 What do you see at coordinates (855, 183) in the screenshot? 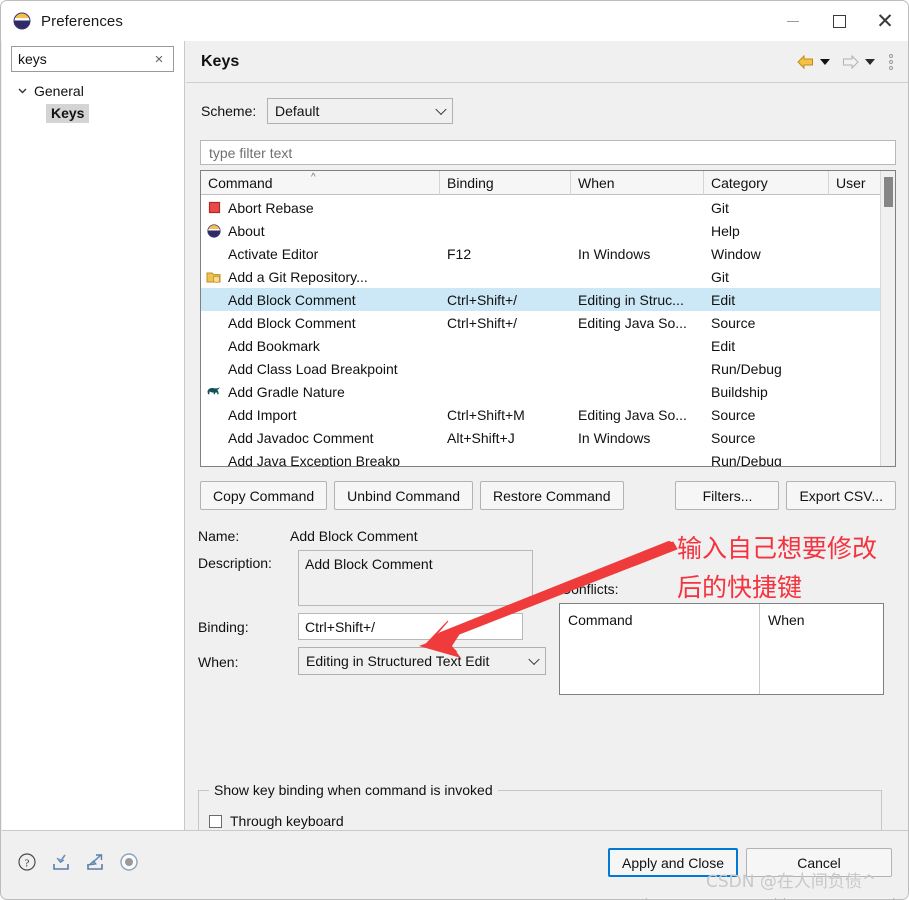
I see `column-header-user: User` at bounding box center [855, 183].